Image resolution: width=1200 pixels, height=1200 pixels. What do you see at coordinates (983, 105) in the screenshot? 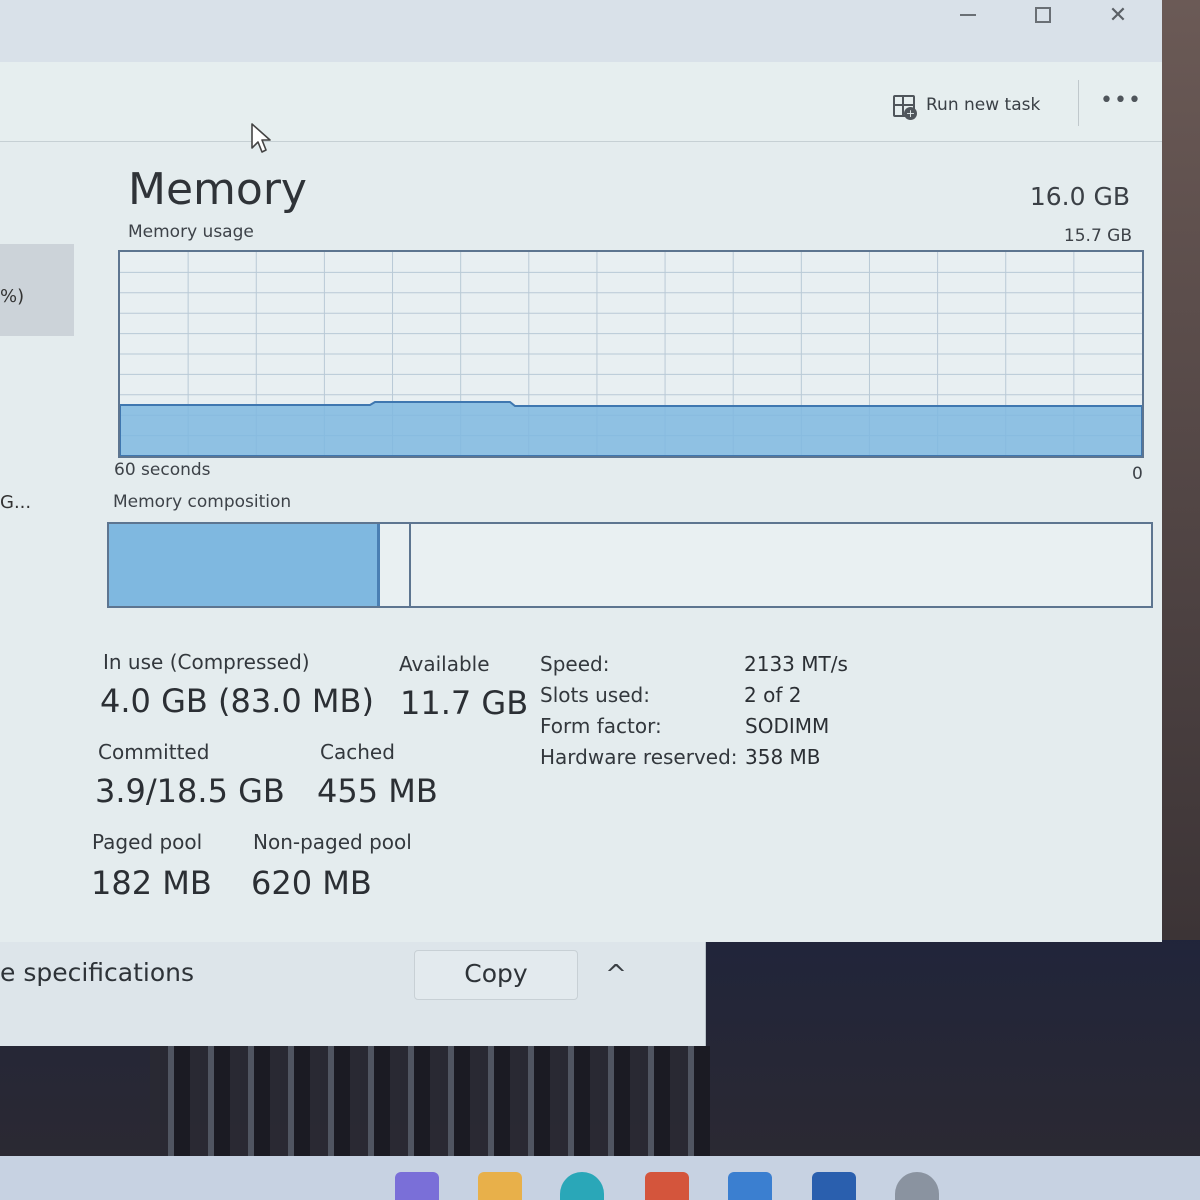
I see `run-new-task-label: Run new task` at bounding box center [983, 105].